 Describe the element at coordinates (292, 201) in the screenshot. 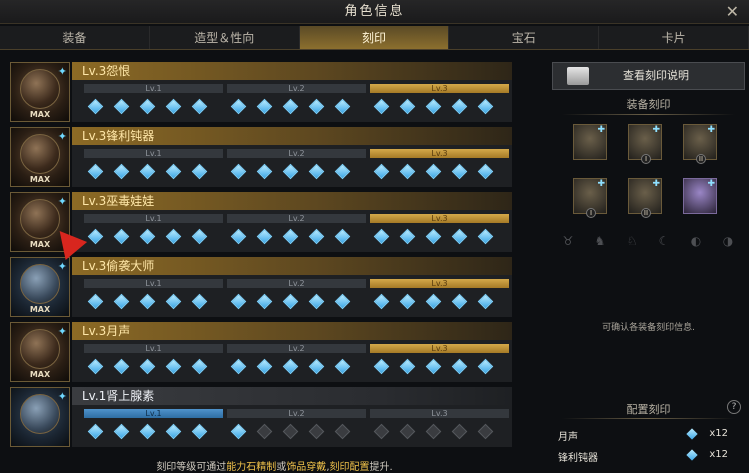

I see `engraving-name: Lv.3巫毒娃娃` at that location.